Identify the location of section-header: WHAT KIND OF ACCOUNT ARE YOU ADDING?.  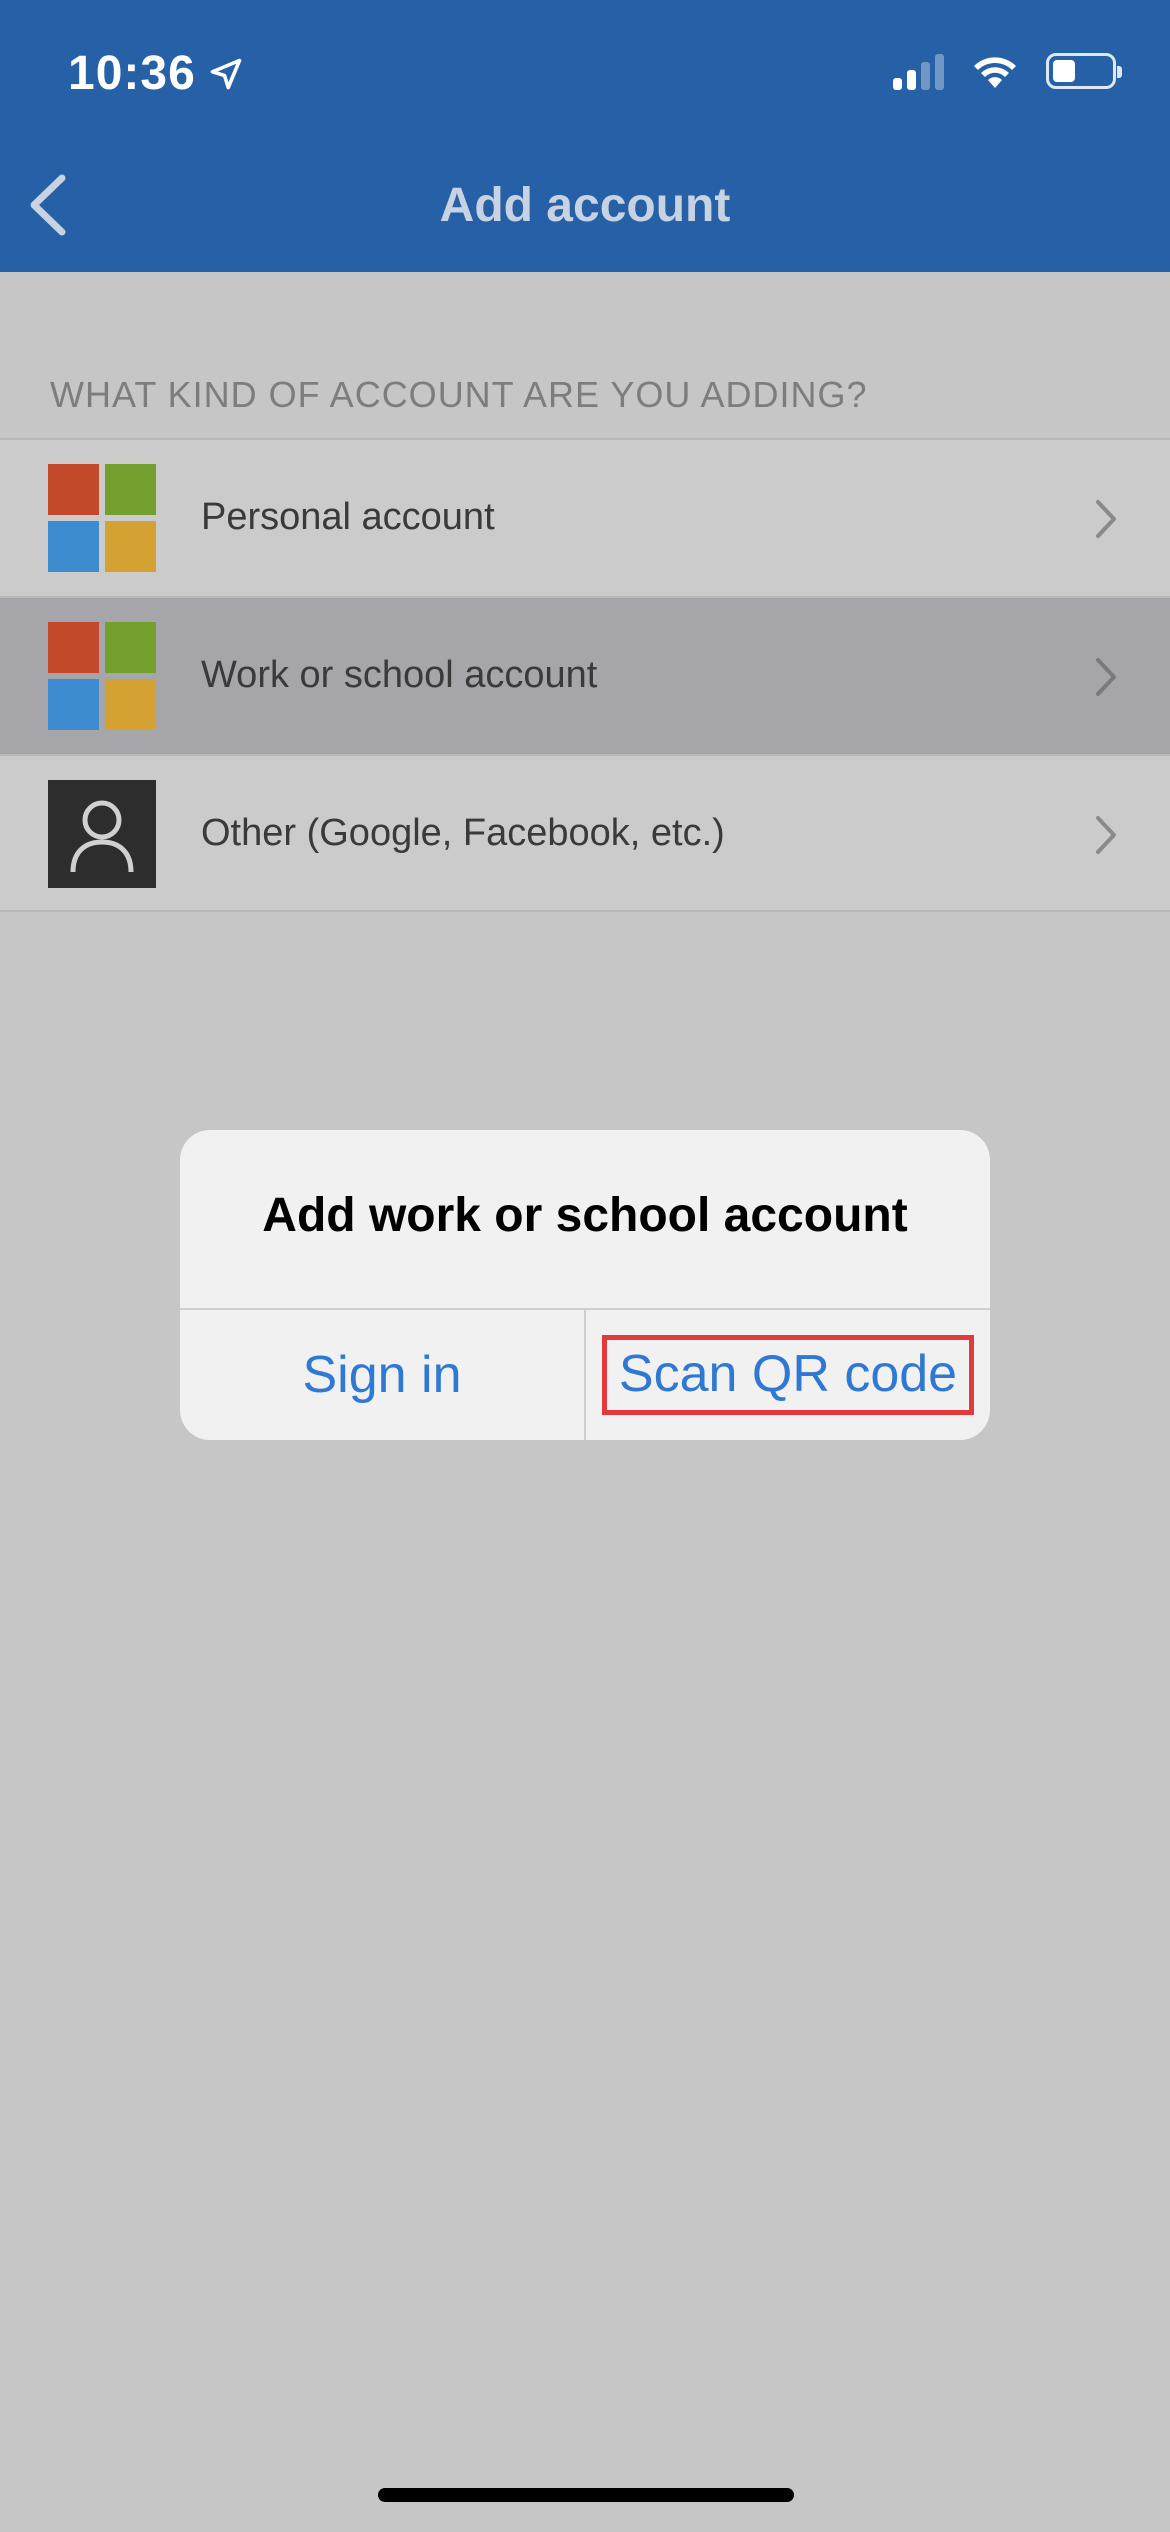
(459, 394).